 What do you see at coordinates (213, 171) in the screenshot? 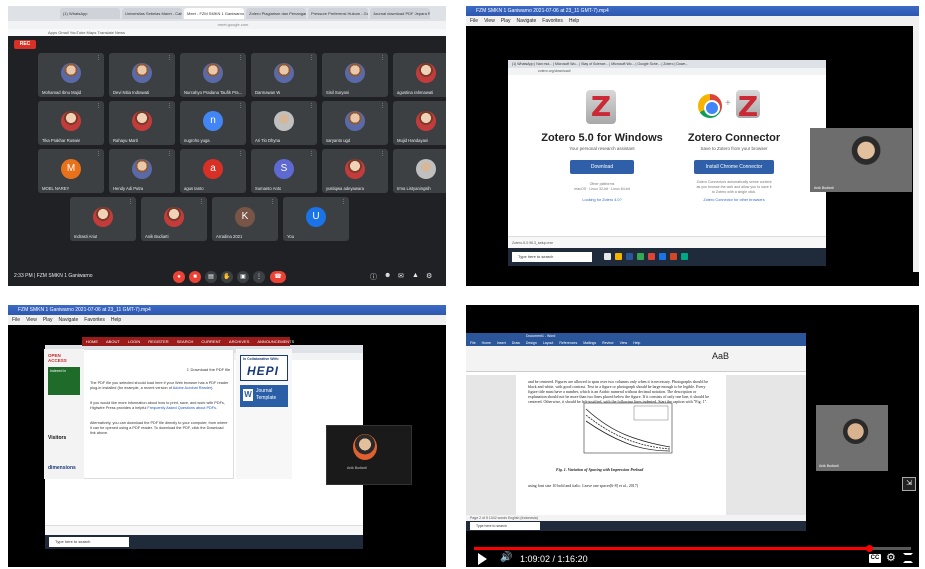
I see `participant-tile: a ⋮ agus tanto` at bounding box center [213, 171].